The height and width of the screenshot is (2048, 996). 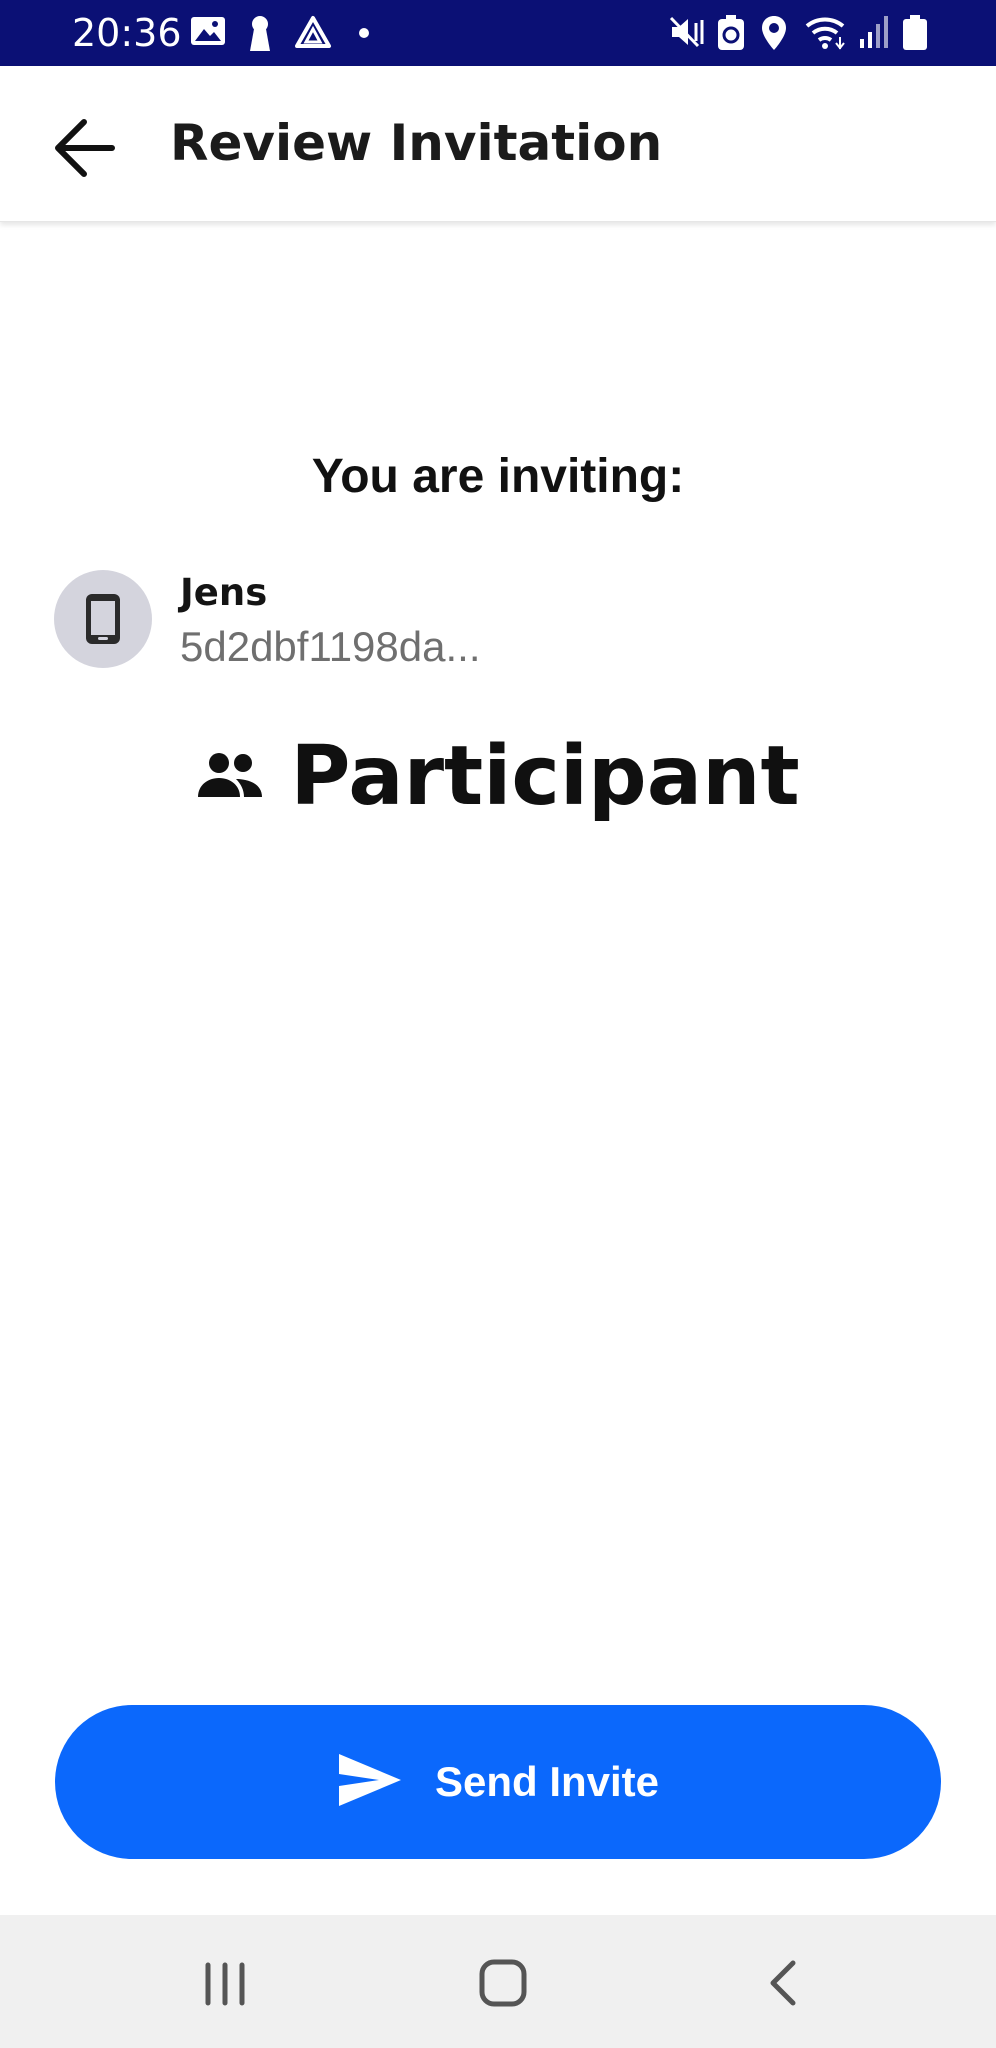 I want to click on home-icon, so click(x=503, y=1993).